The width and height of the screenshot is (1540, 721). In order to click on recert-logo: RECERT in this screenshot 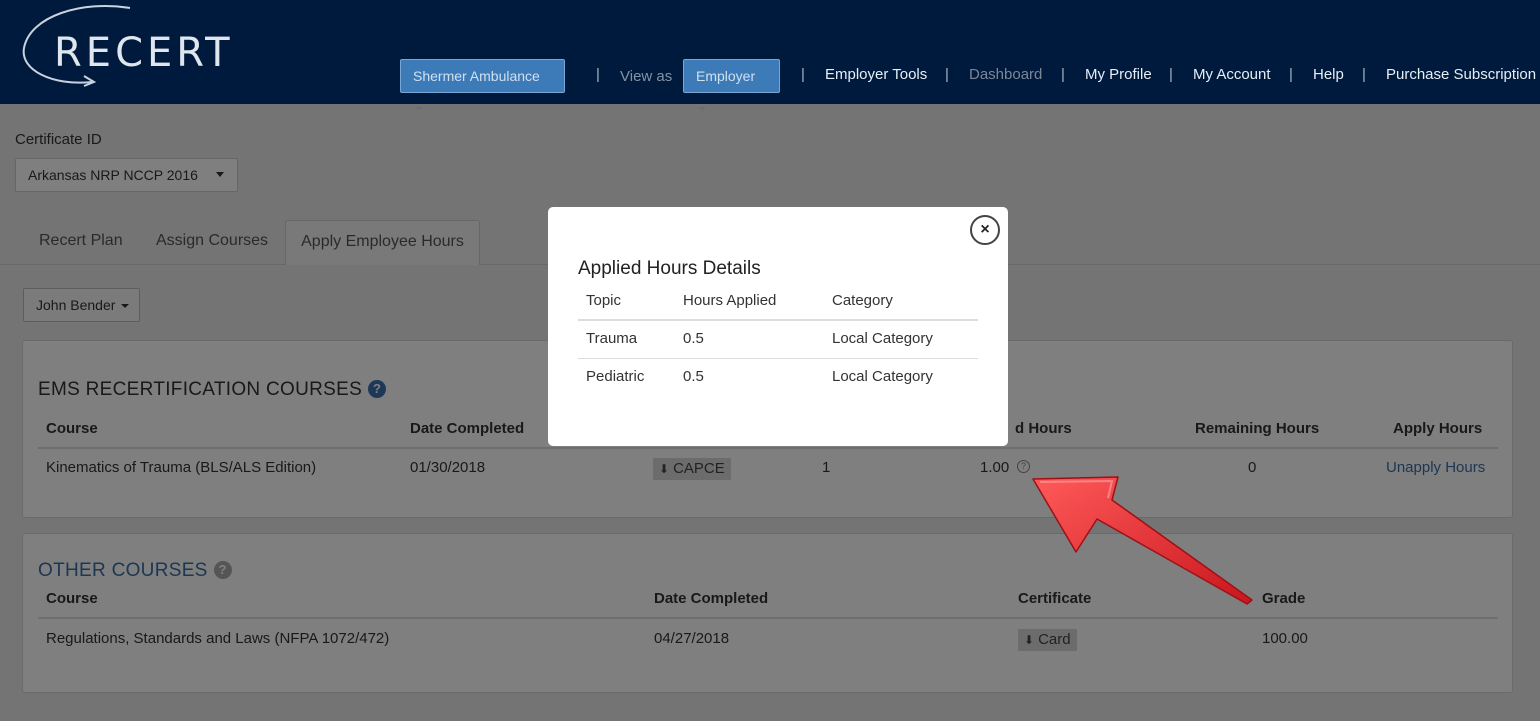, I will do `click(127, 46)`.